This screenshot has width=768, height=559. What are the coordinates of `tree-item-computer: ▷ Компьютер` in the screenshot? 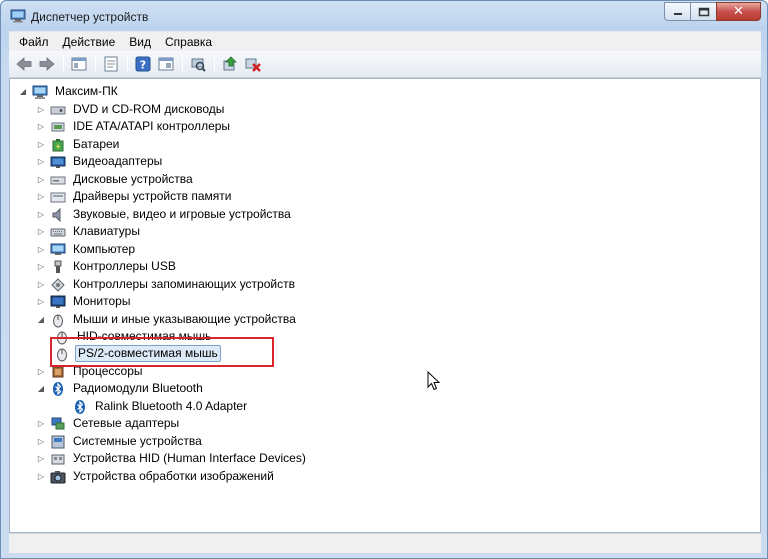 It's located at (86, 249).